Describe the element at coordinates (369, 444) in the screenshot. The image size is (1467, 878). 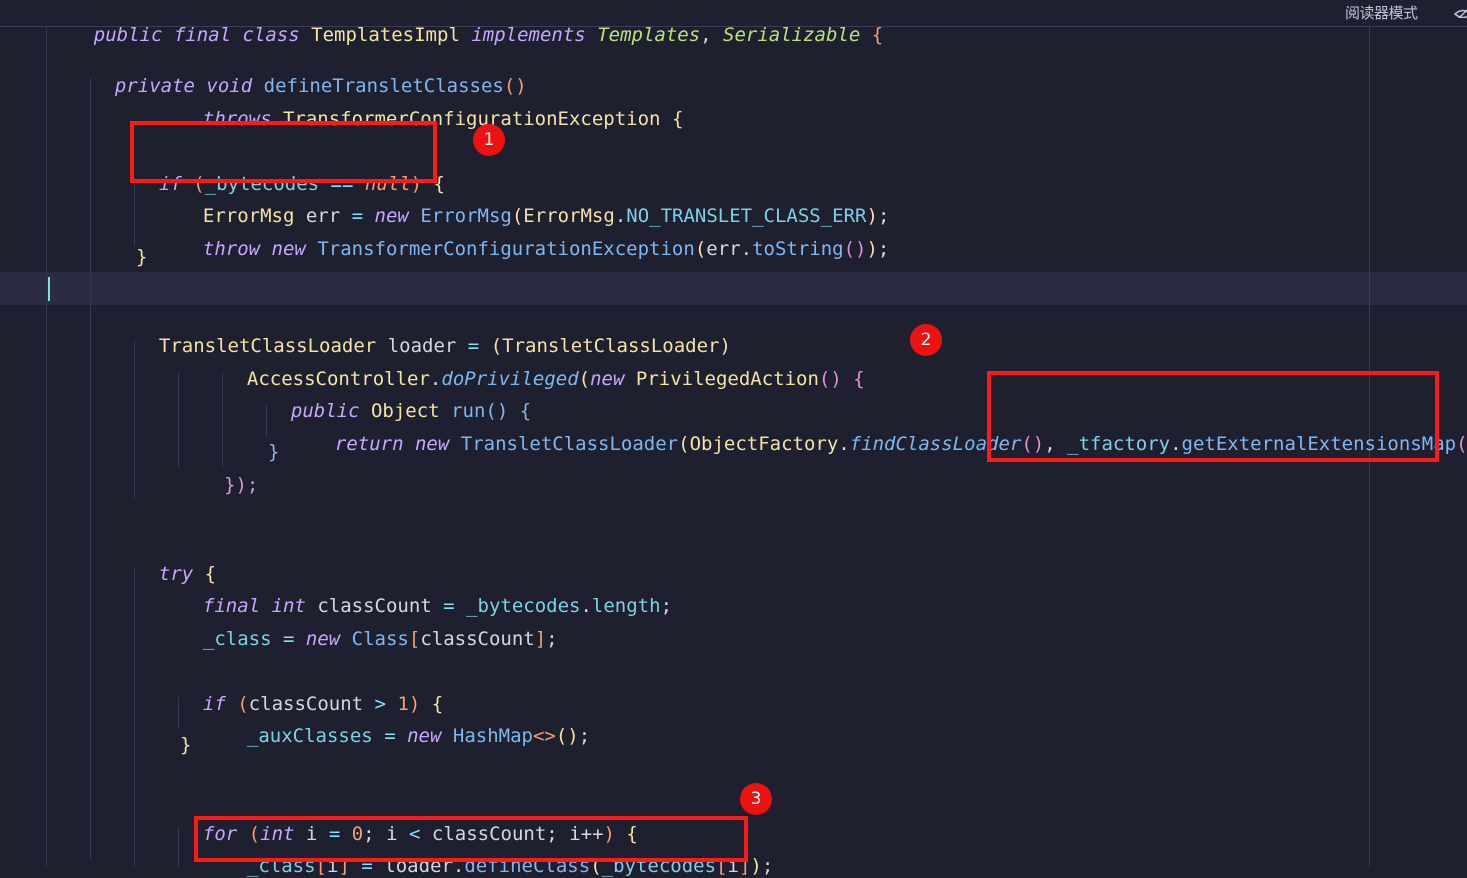
I see `kw-return: return` at that location.